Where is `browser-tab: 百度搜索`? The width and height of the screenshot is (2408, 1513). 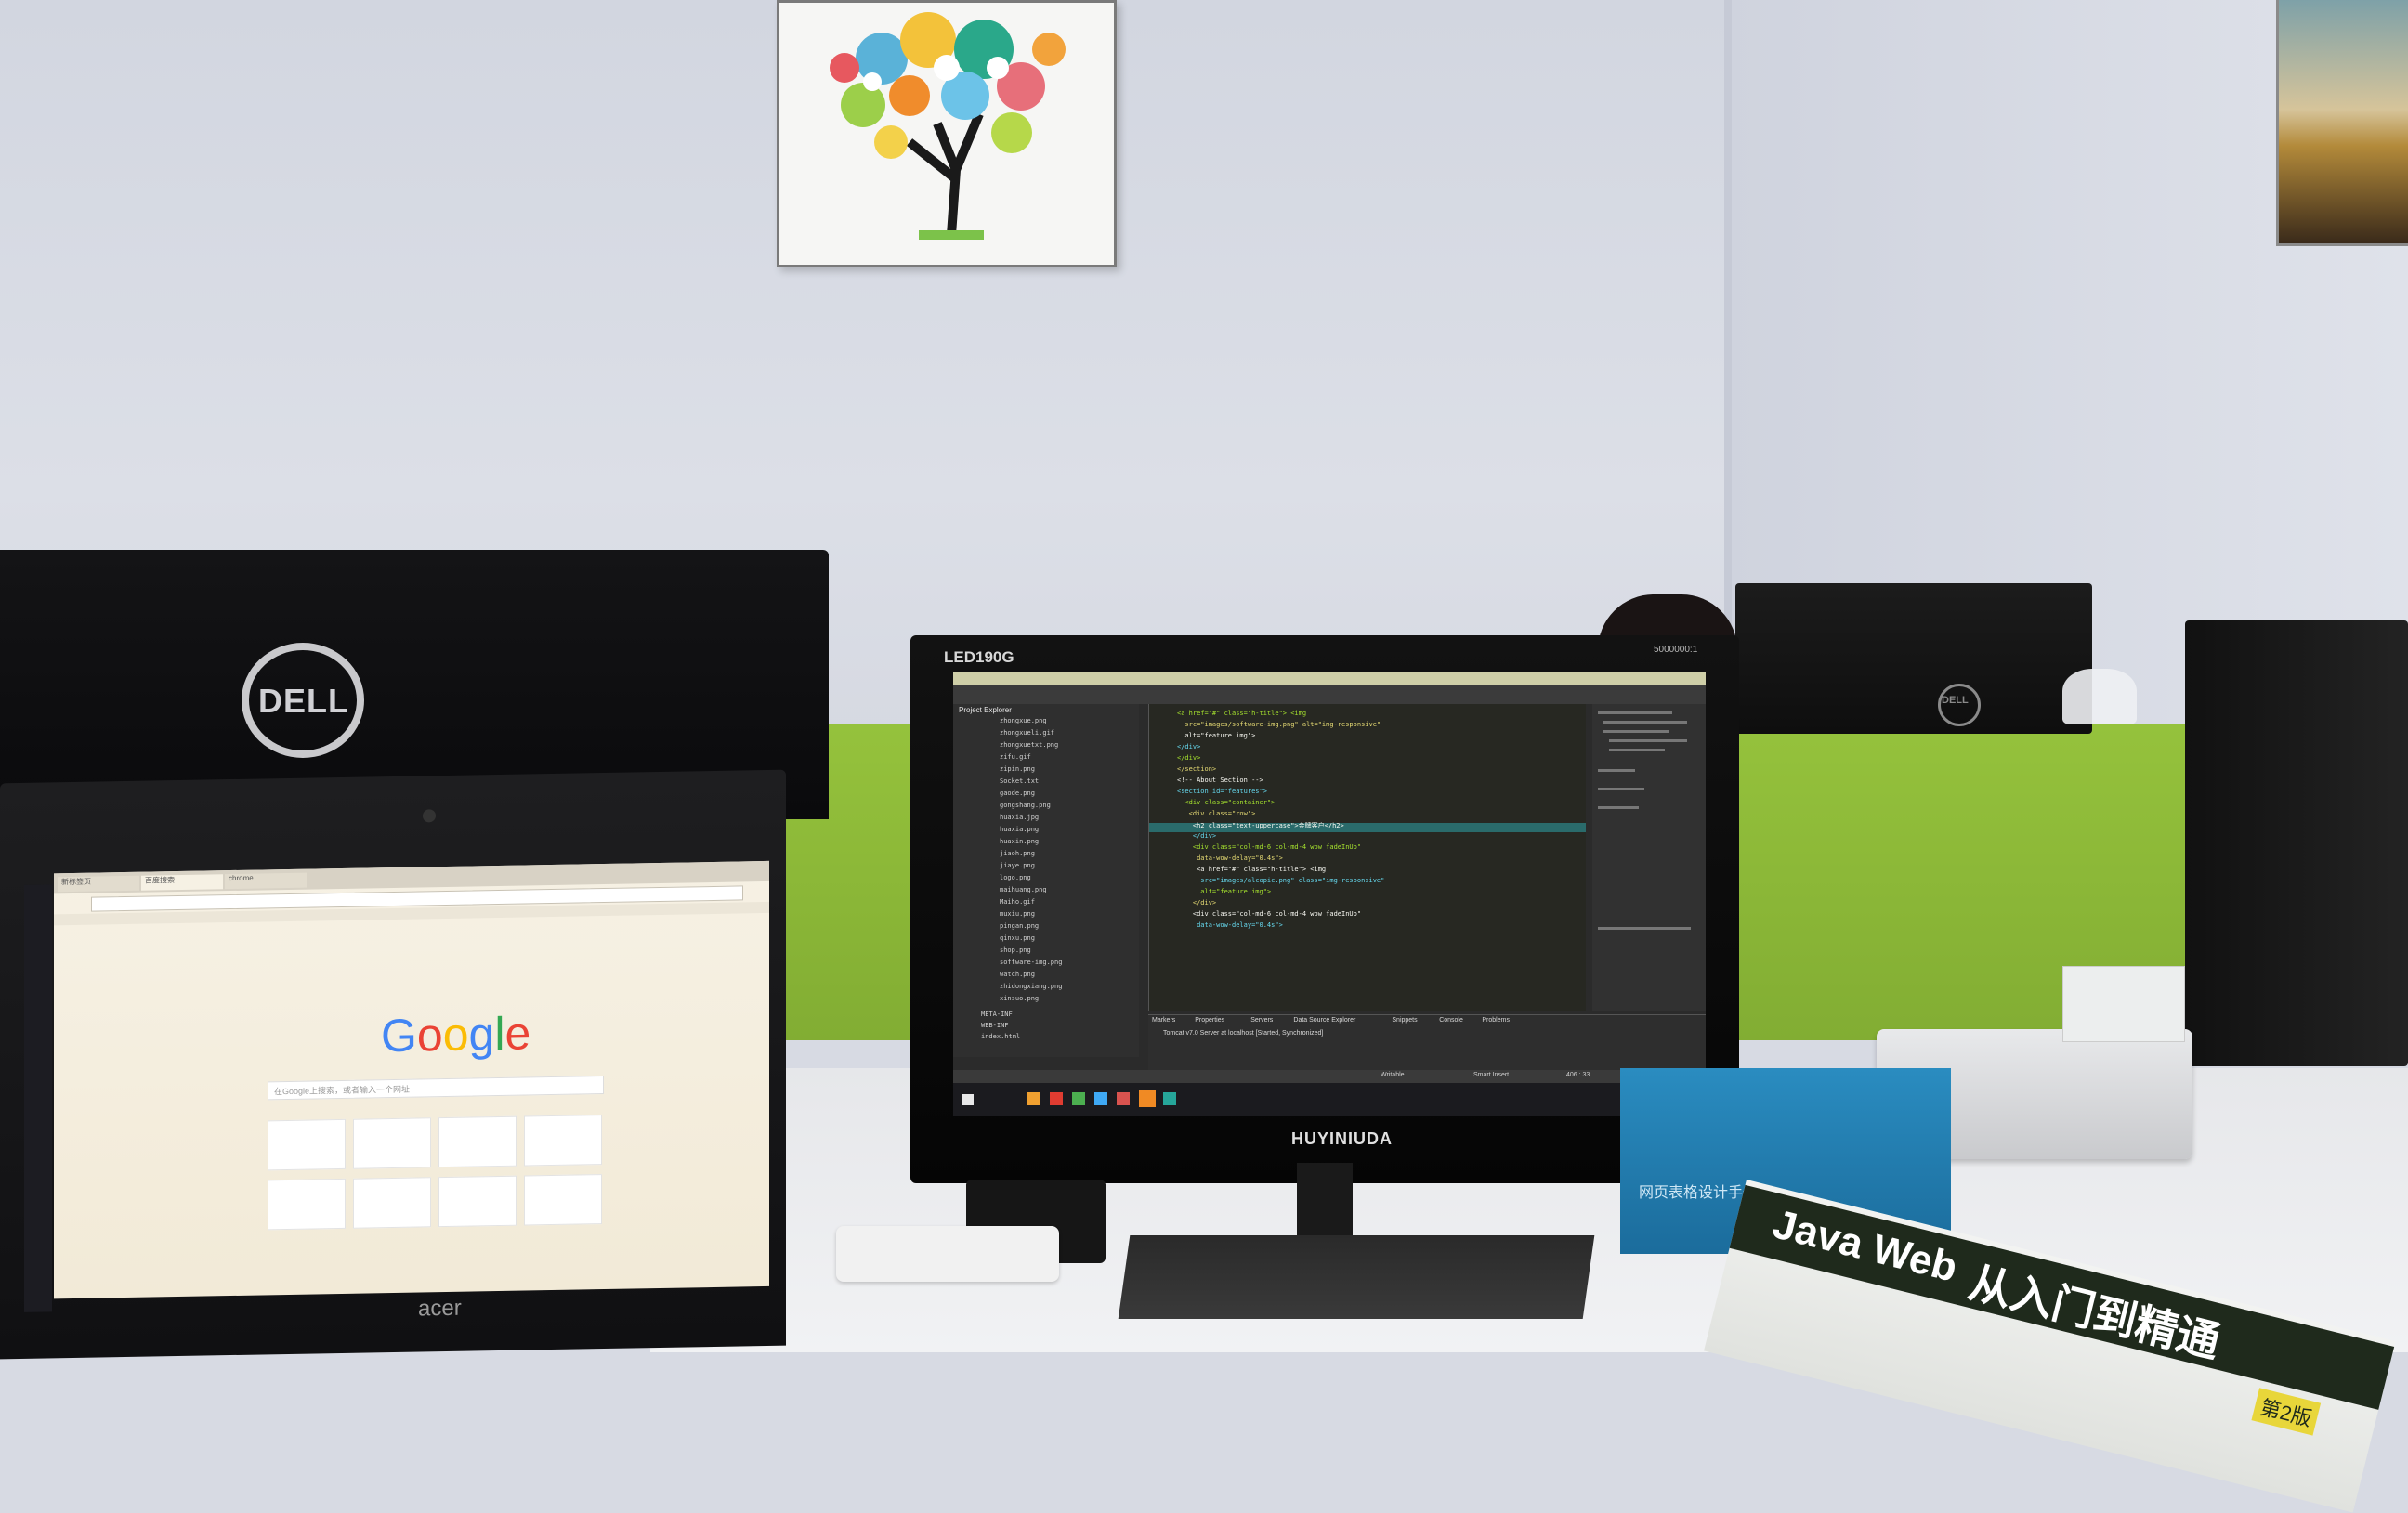 browser-tab: 百度搜索 is located at coordinates (182, 882).